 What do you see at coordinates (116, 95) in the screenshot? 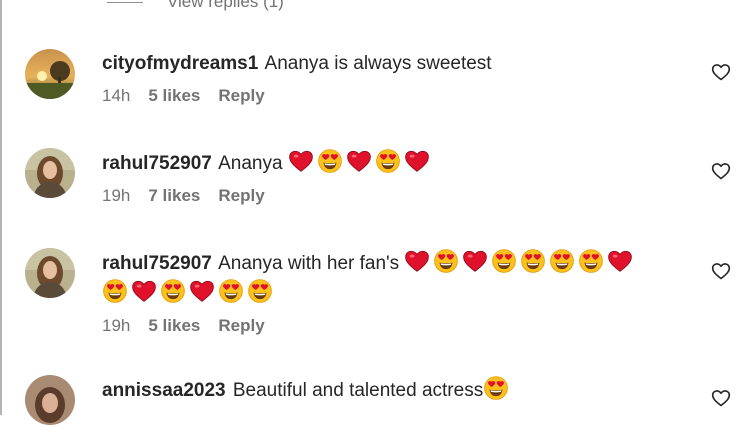
I see `comment-time: 14h` at bounding box center [116, 95].